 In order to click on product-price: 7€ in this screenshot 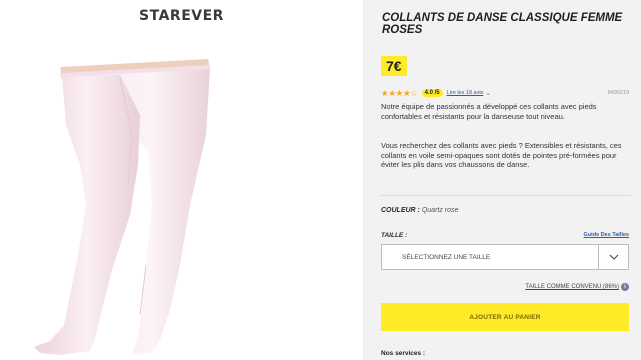, I will do `click(394, 66)`.